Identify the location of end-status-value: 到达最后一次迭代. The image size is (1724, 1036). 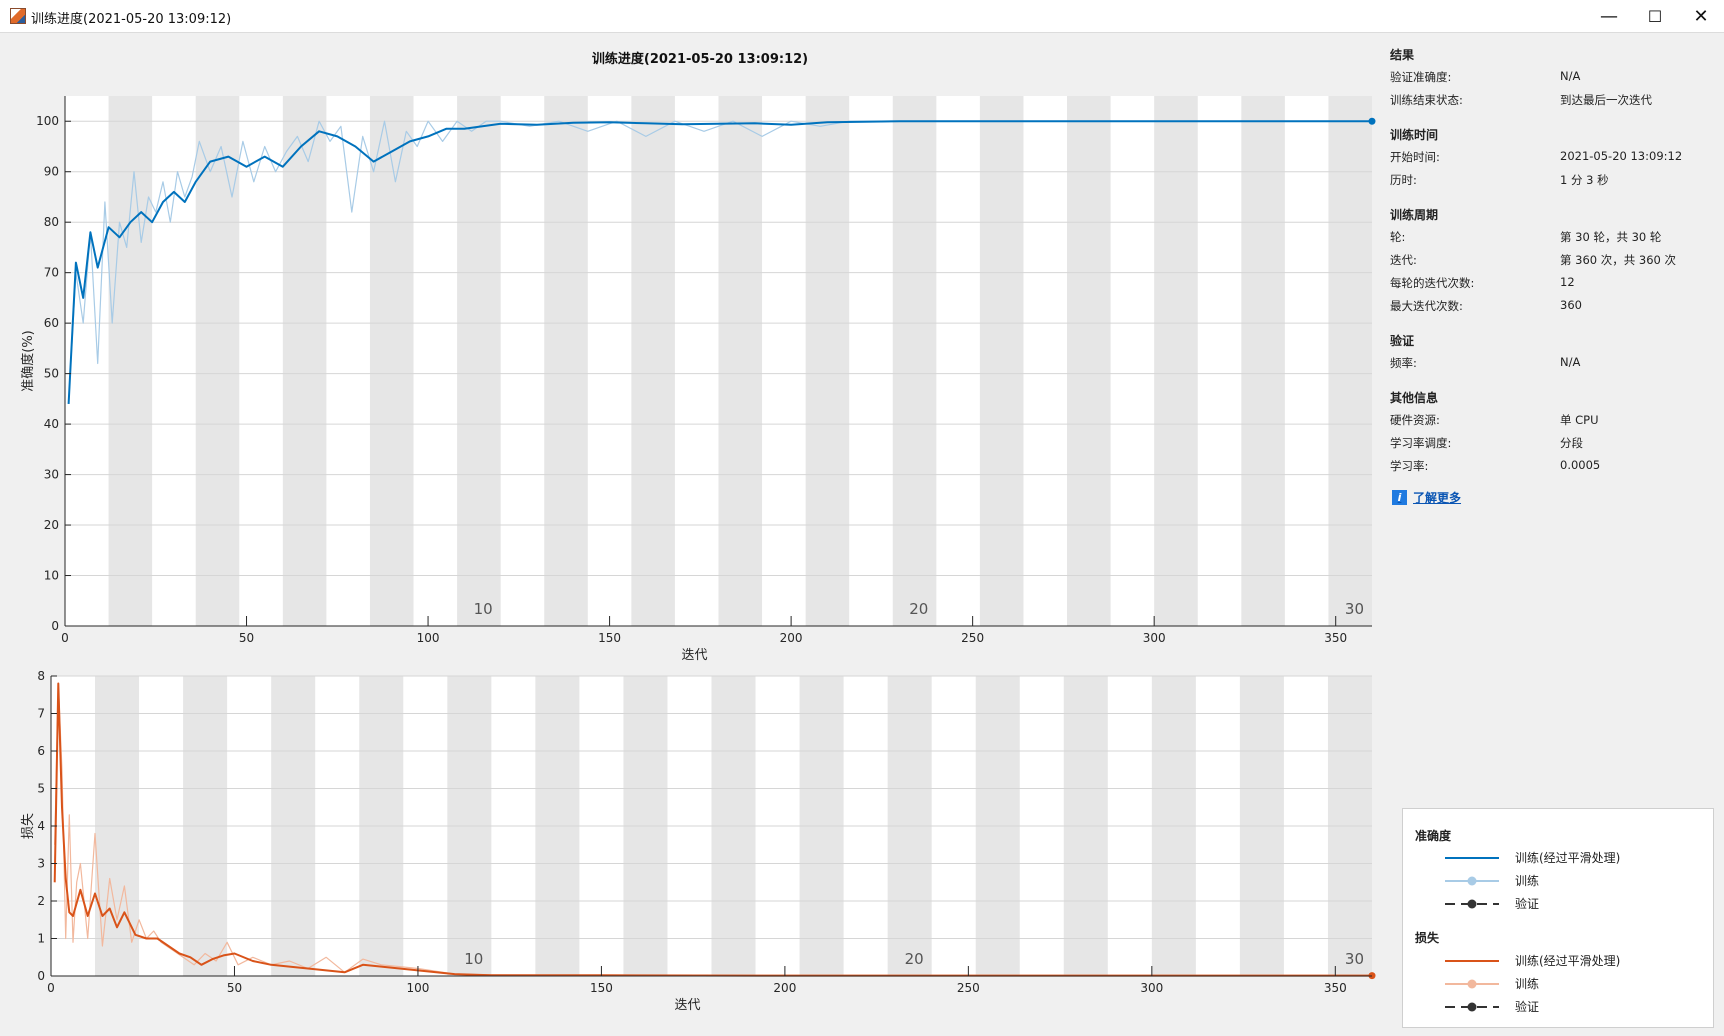
(1606, 100).